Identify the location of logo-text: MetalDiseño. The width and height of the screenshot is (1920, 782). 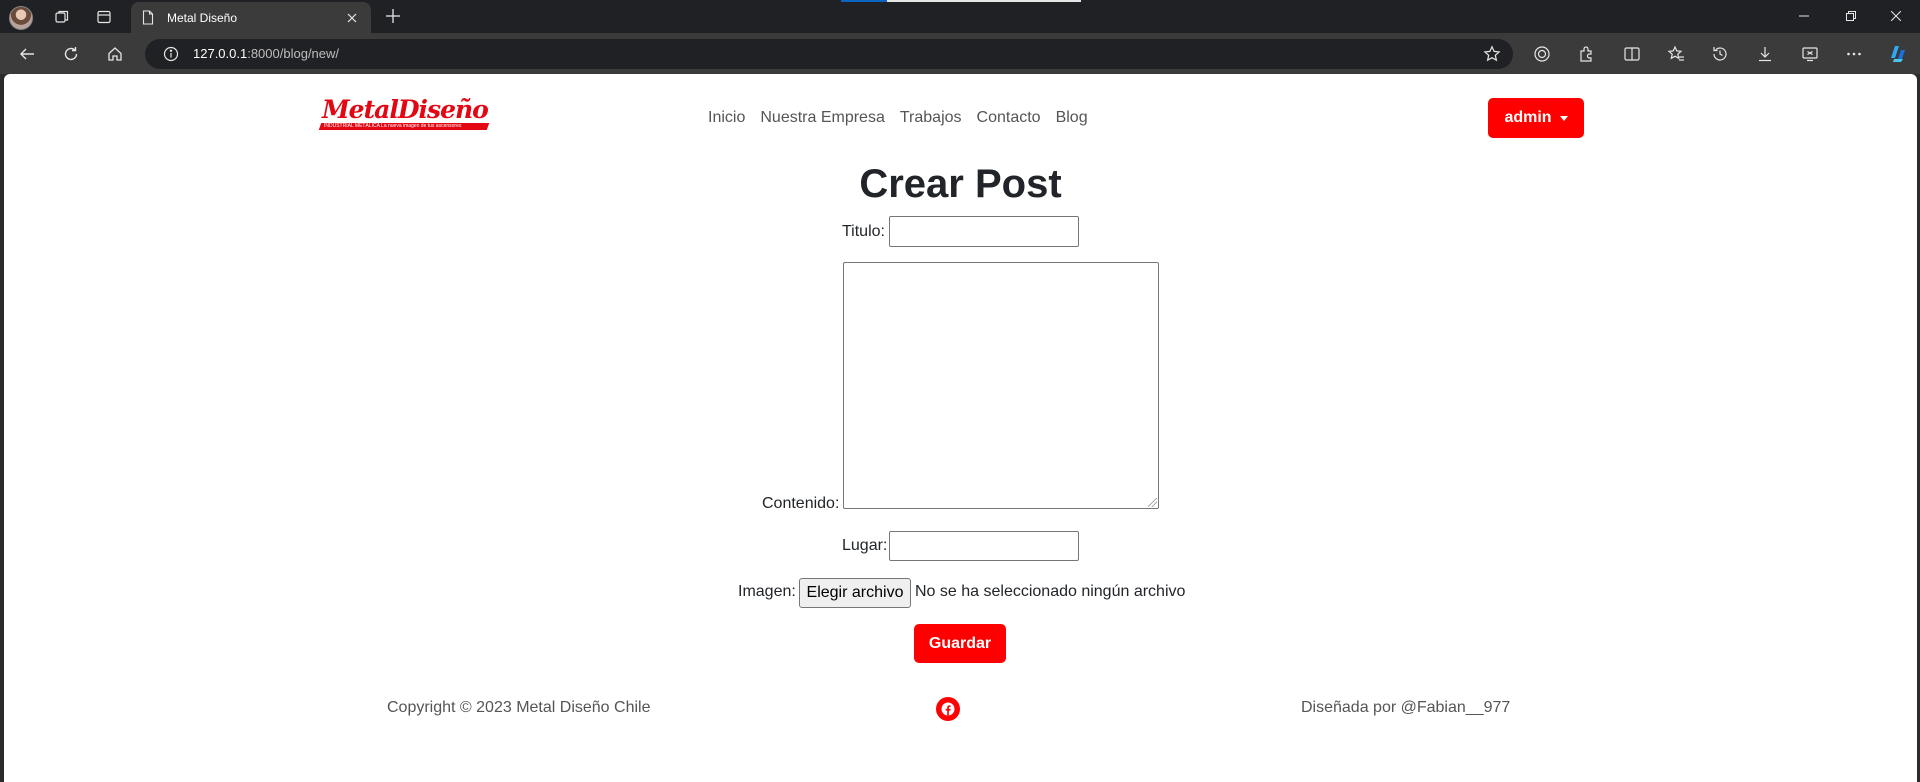
(405, 109).